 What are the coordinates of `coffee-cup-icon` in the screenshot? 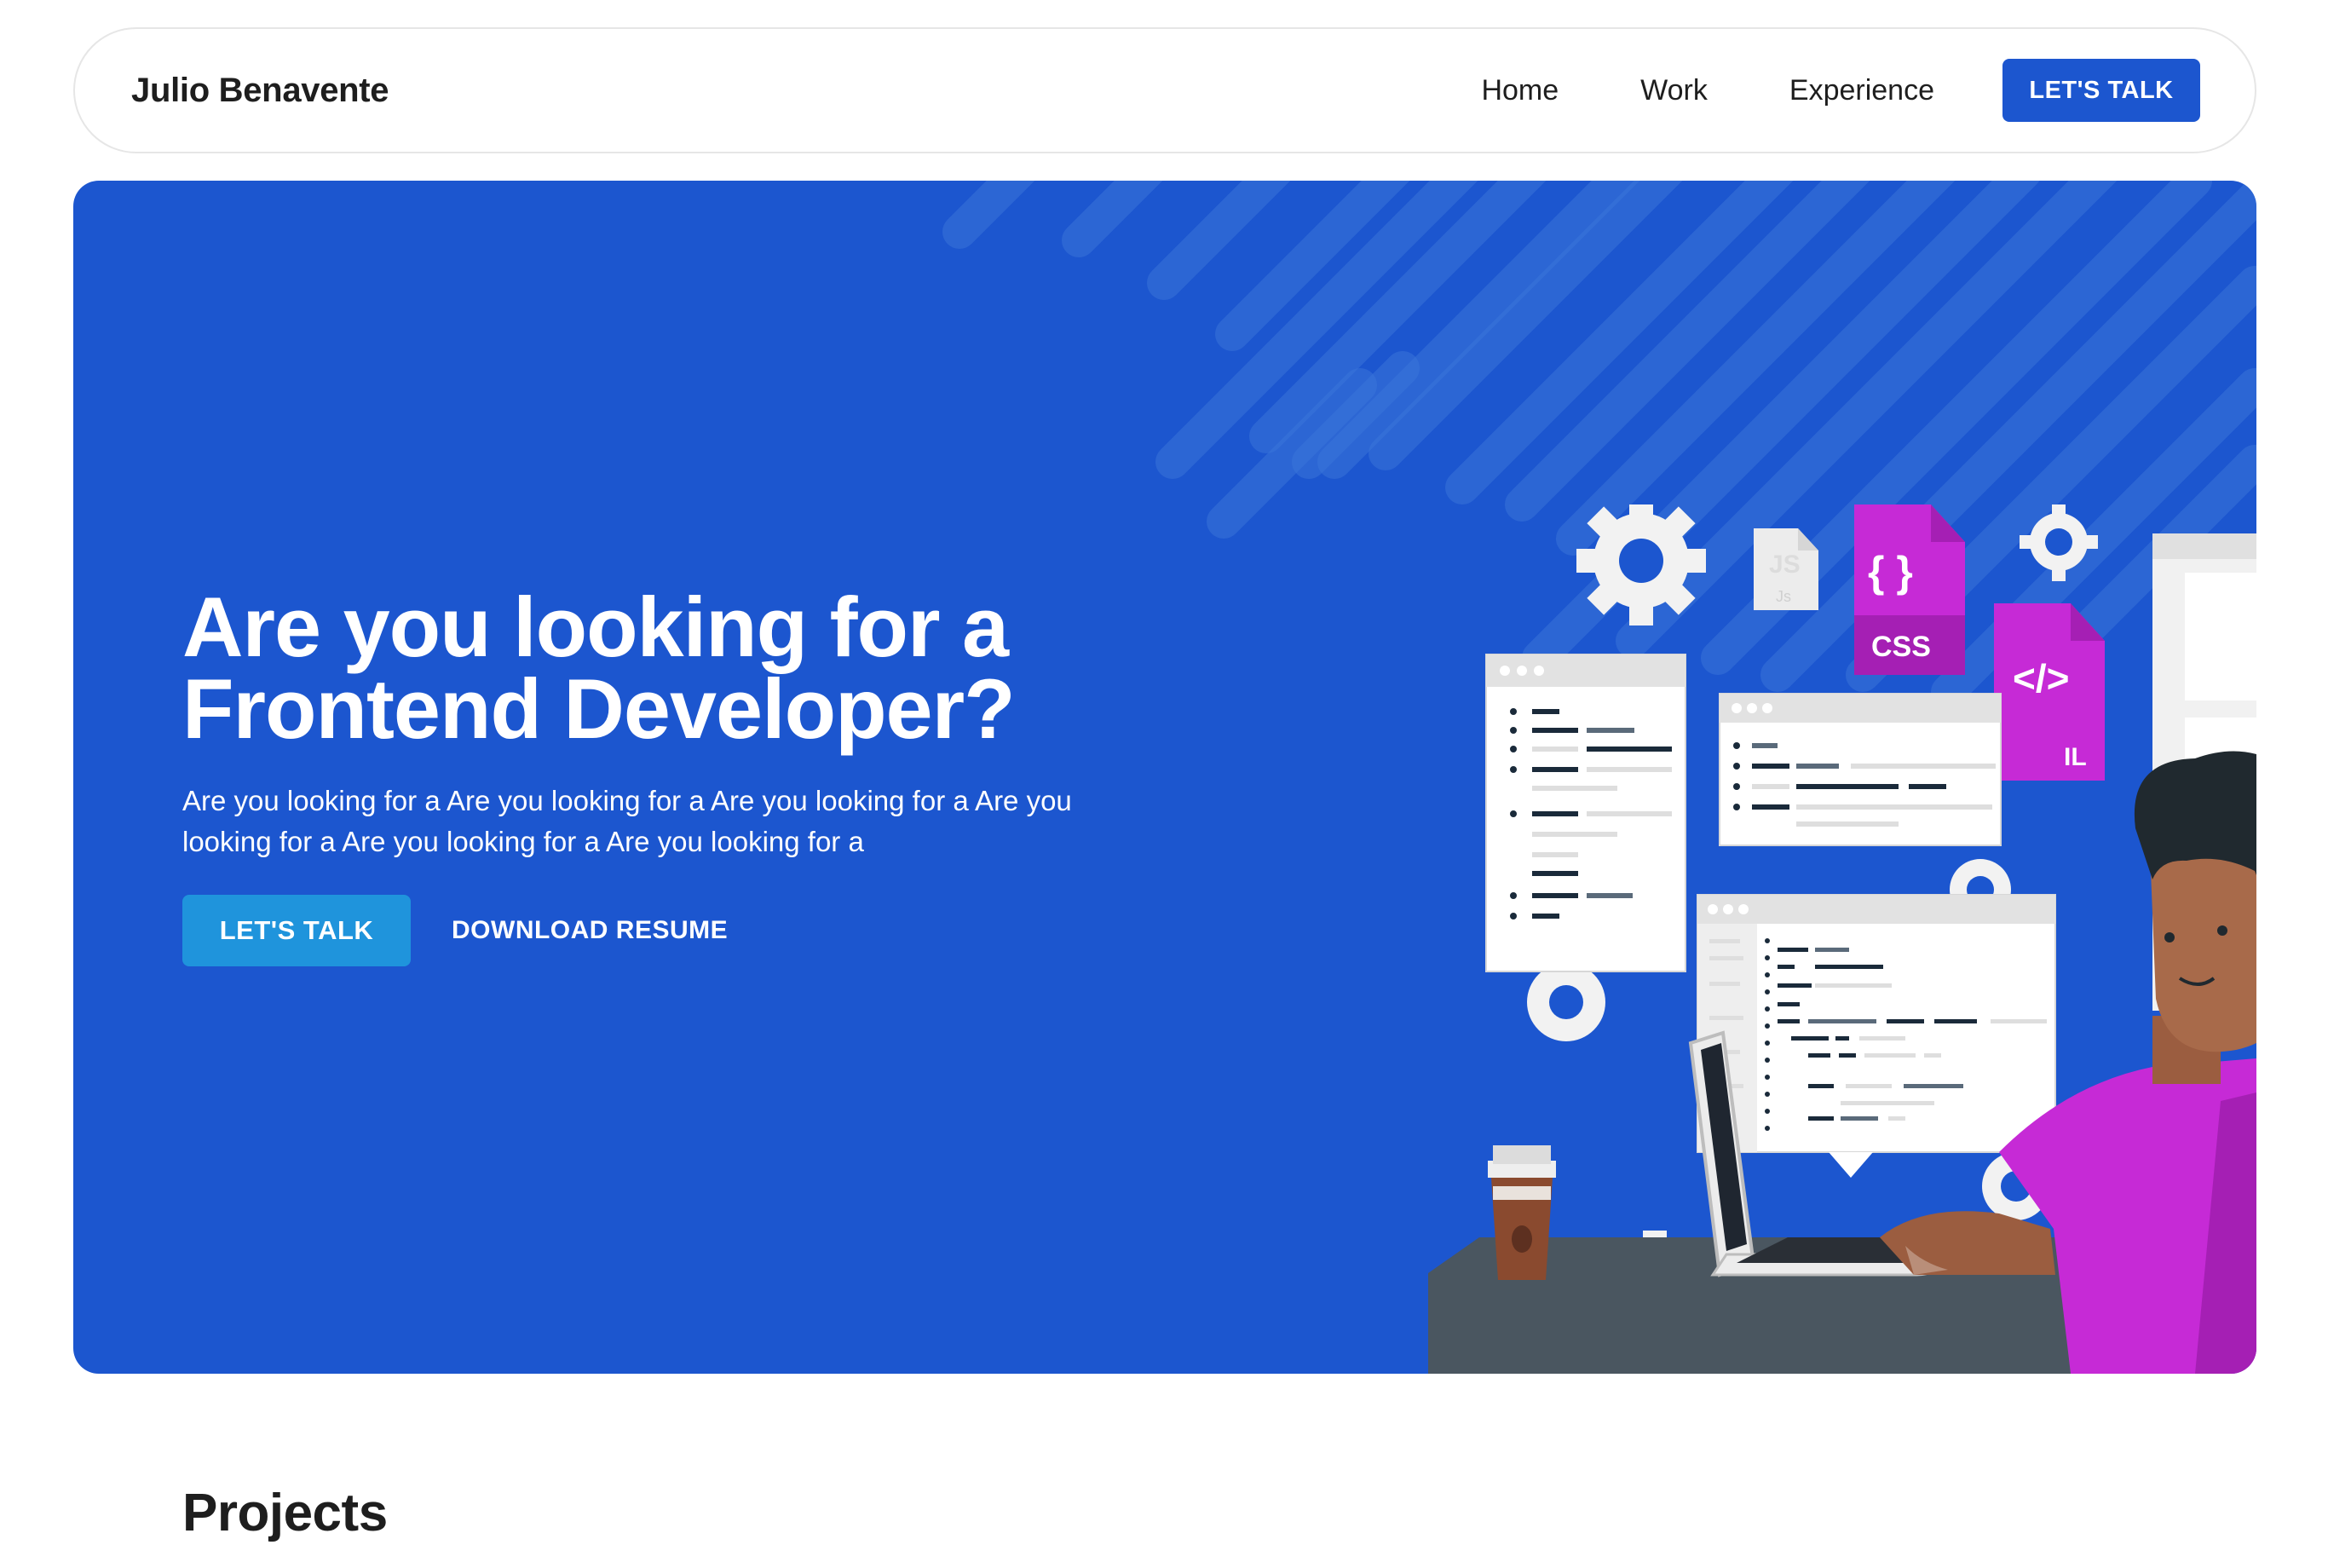 It's located at (1522, 1213).